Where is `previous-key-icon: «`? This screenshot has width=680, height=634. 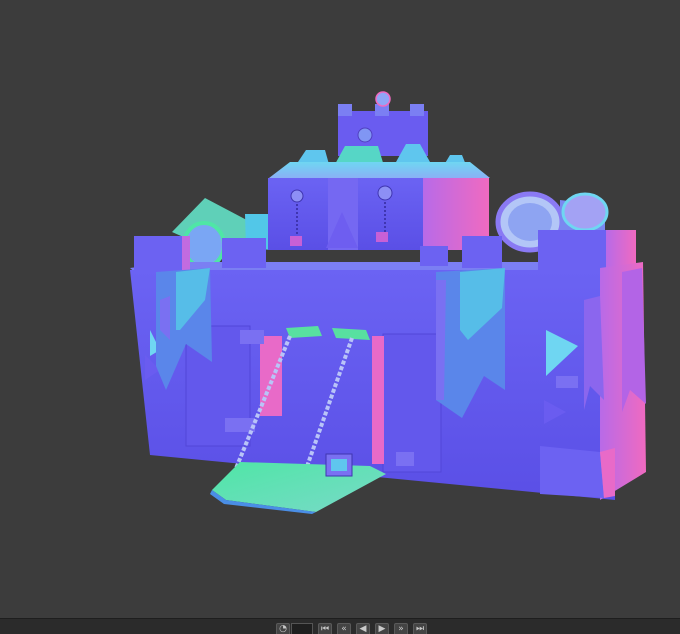 previous-key-icon: « is located at coordinates (344, 628).